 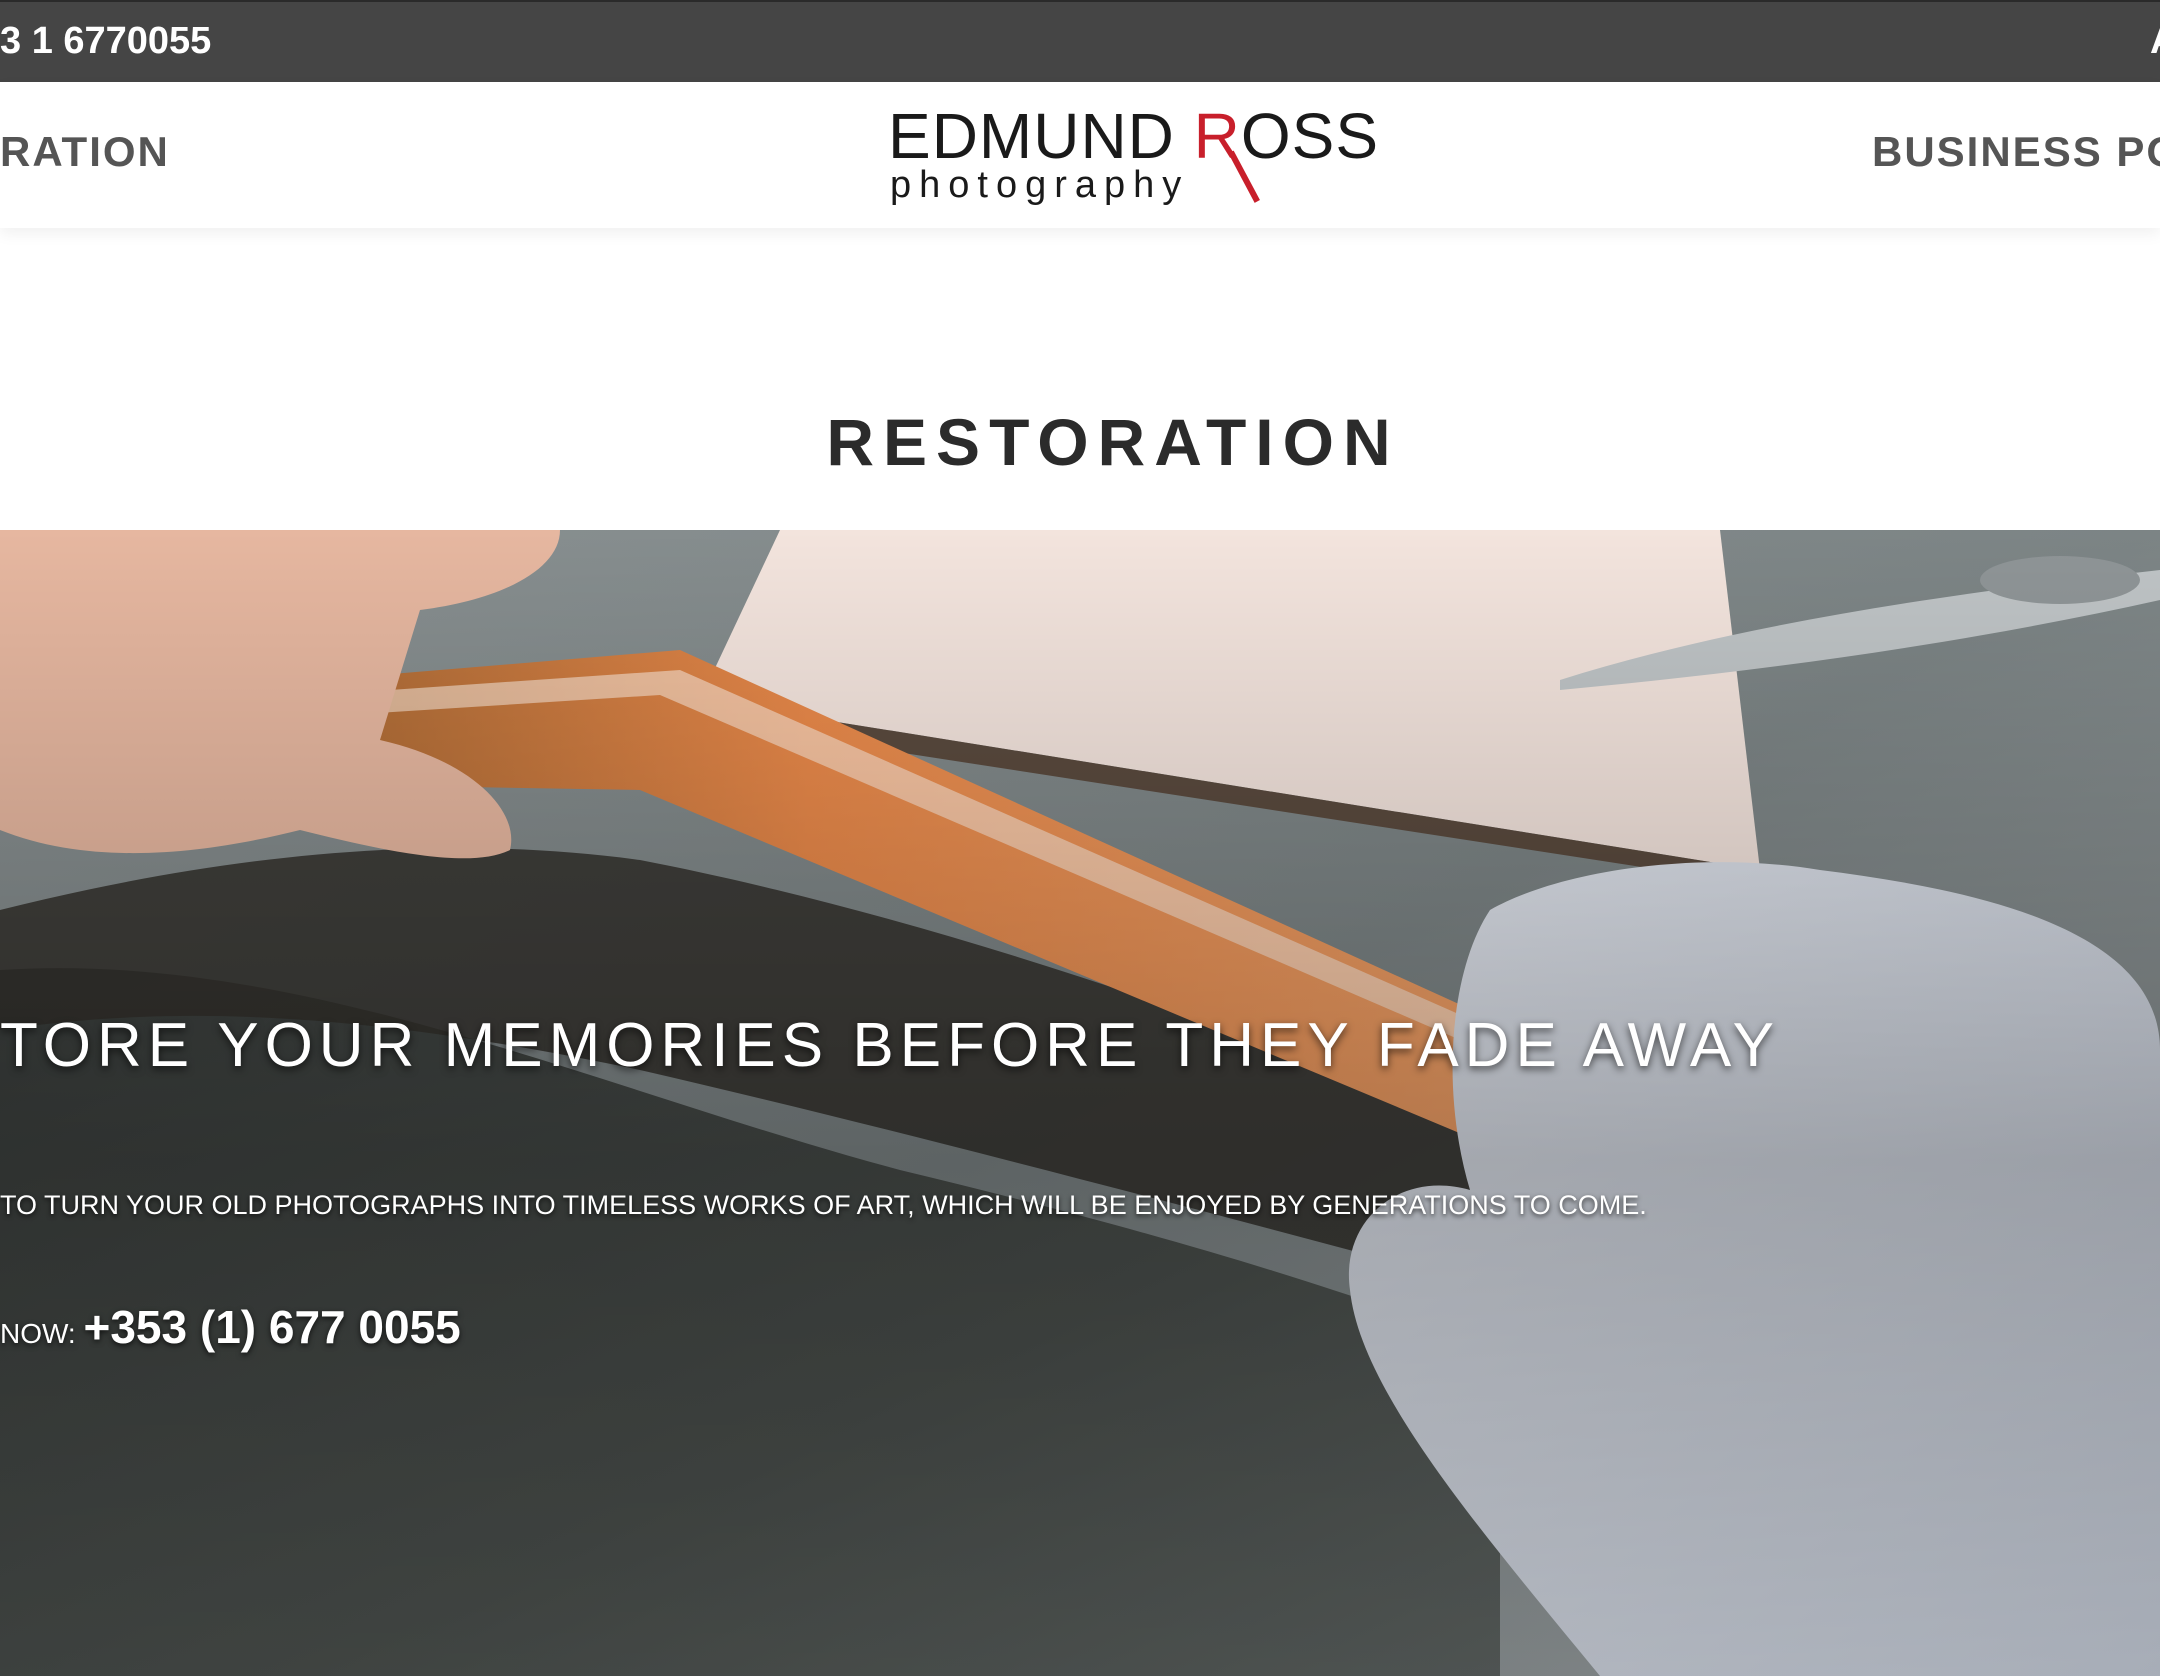 I want to click on nav-item-restoration: RATION, so click(x=85, y=152).